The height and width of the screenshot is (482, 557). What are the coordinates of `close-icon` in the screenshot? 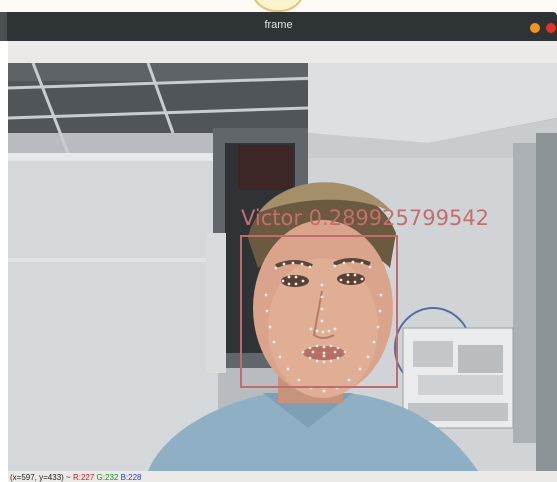 It's located at (551, 28).